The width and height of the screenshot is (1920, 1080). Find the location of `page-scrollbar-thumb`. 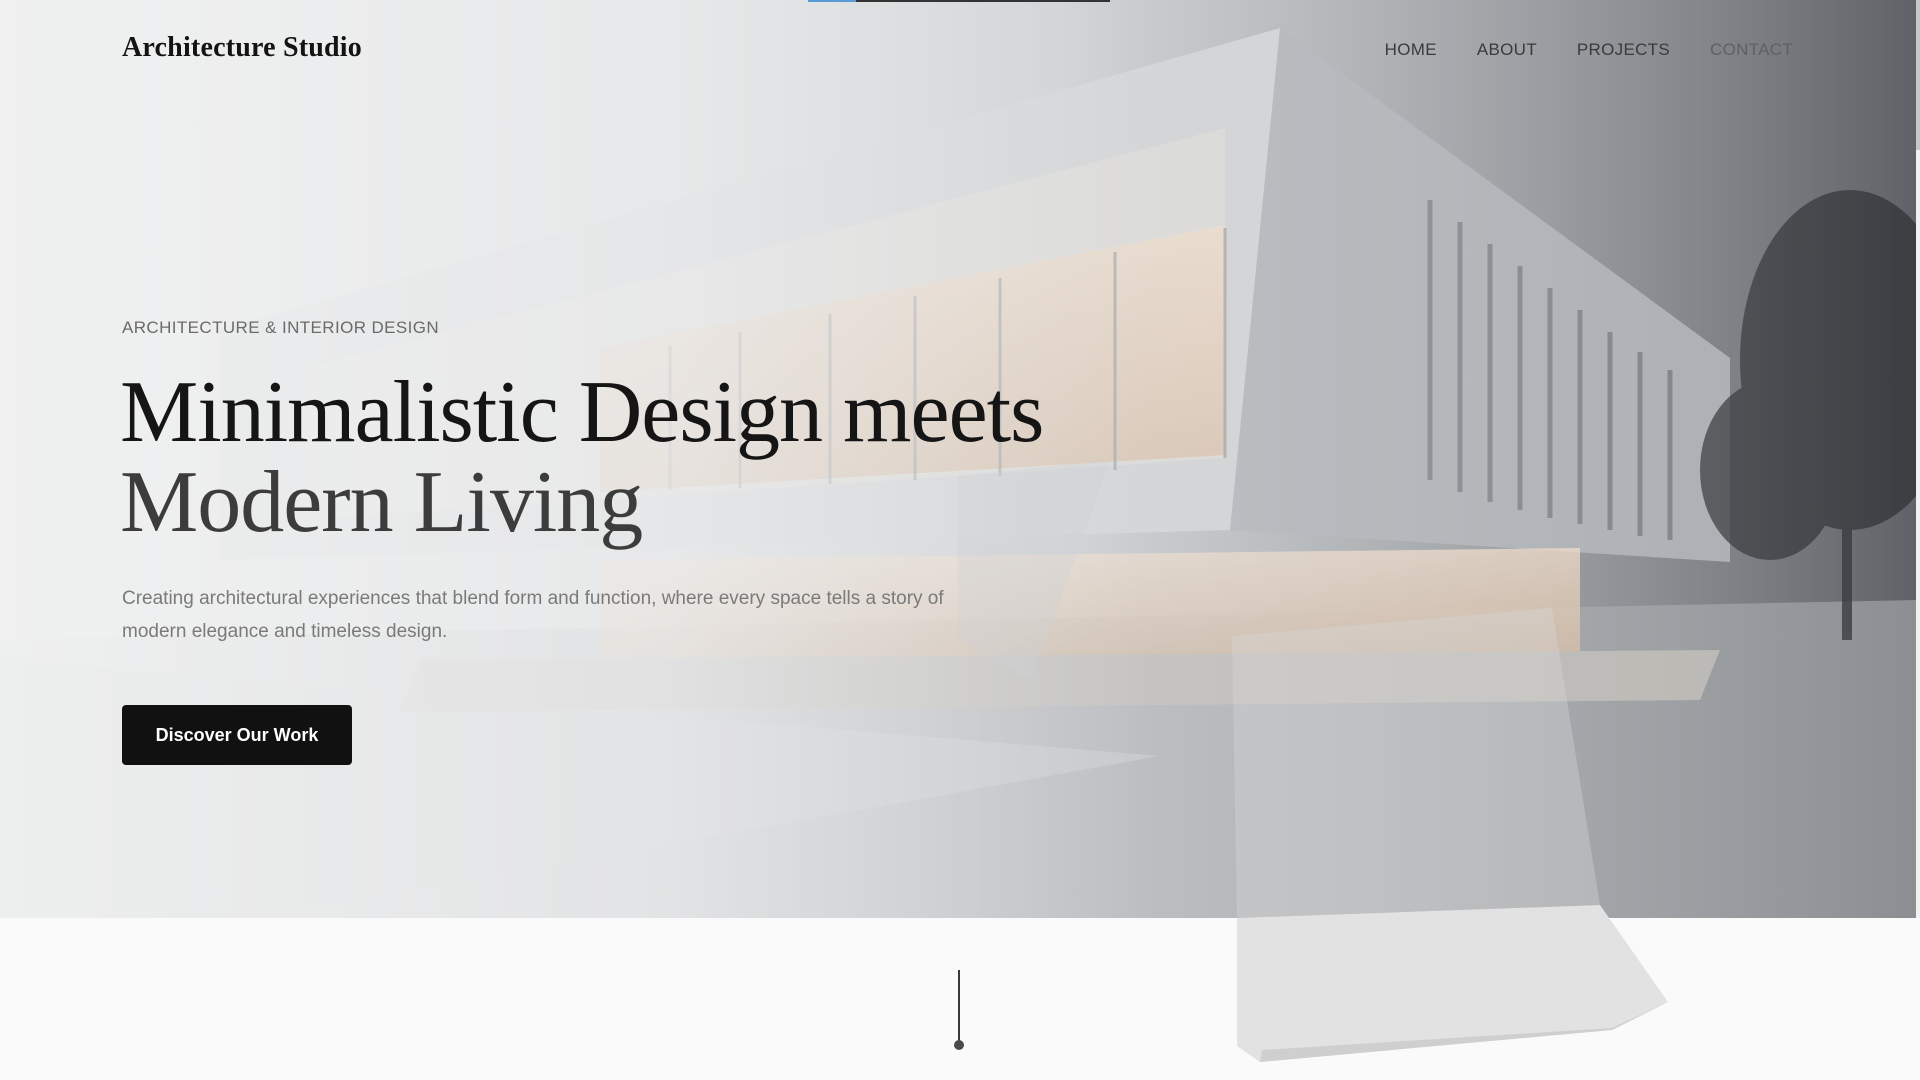

page-scrollbar-thumb is located at coordinates (1918, 75).